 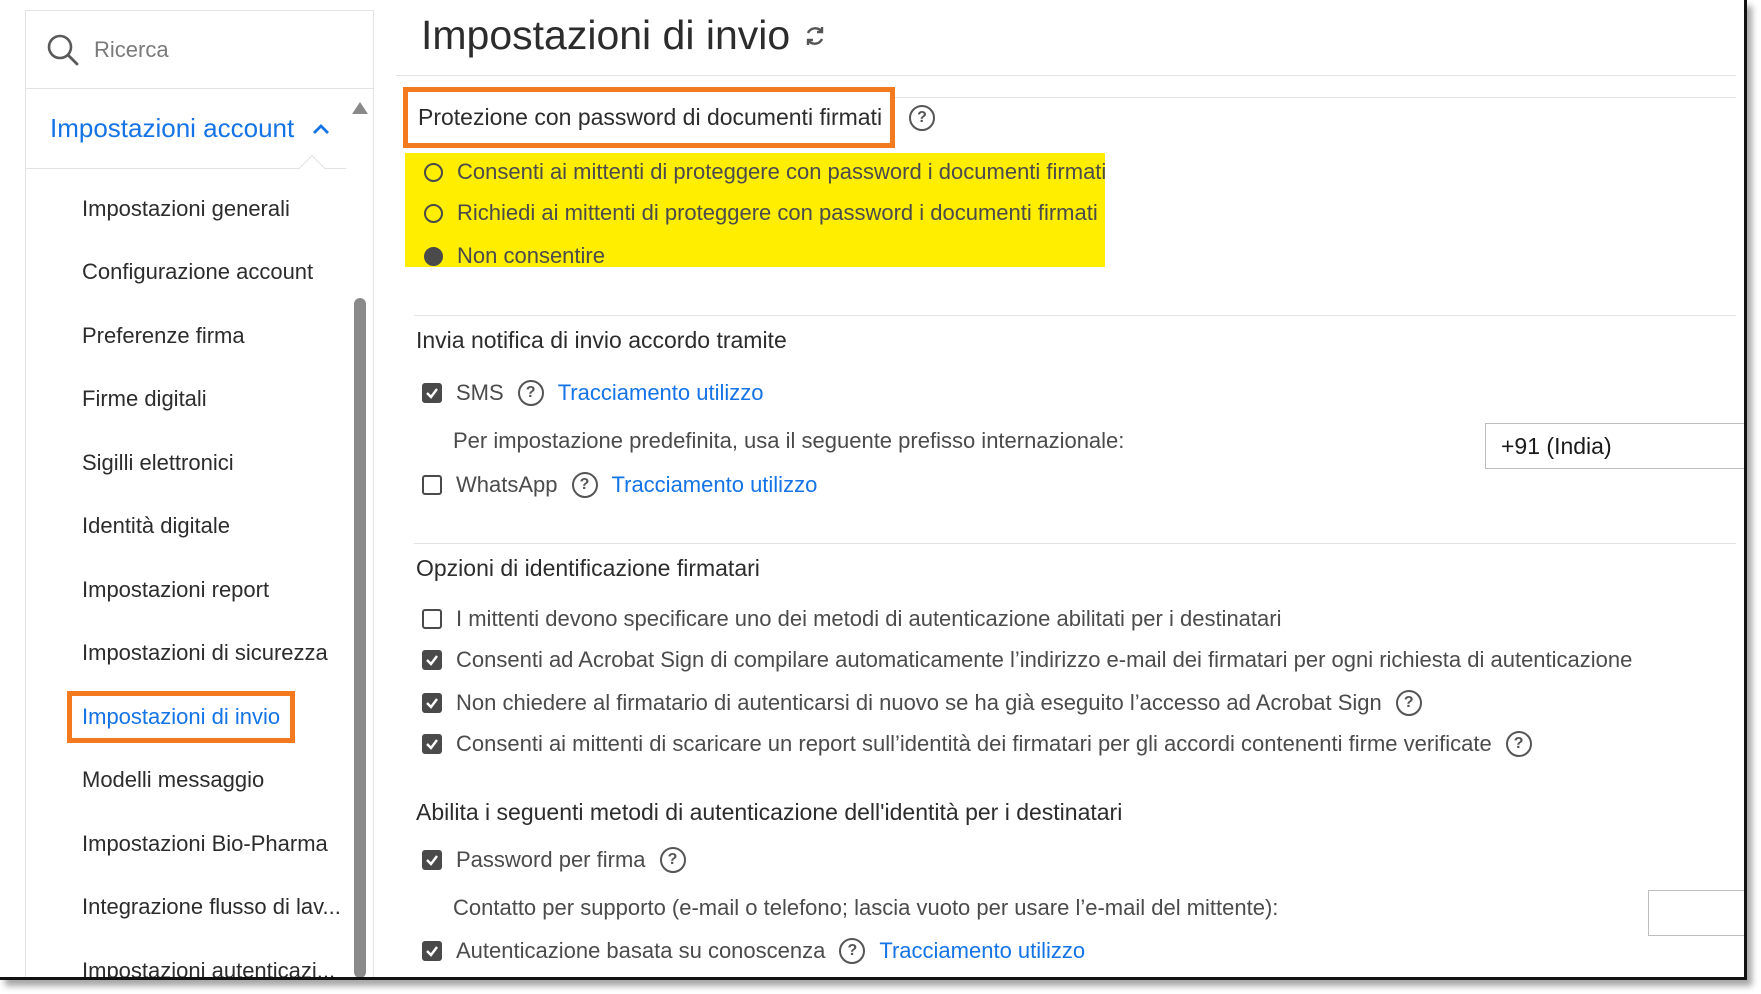 What do you see at coordinates (514, 256) in the screenshot?
I see `radio-do-not-allow: Non consentire` at bounding box center [514, 256].